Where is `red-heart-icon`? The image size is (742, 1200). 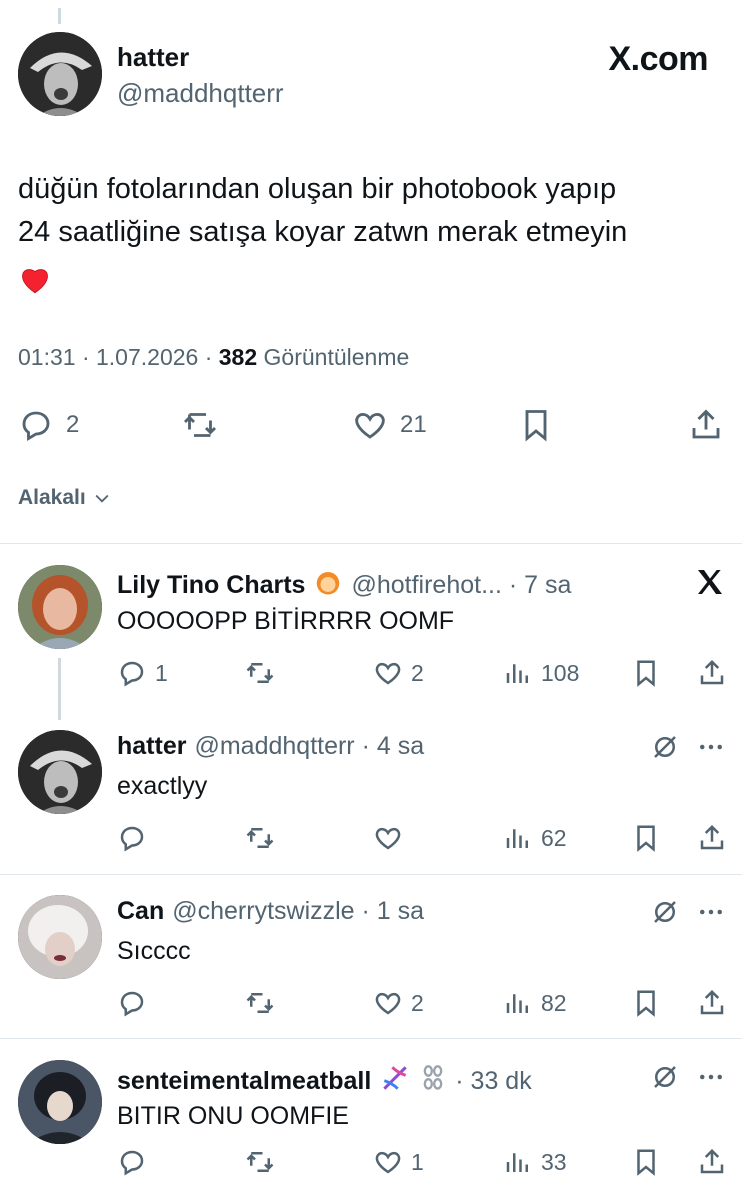 red-heart-icon is located at coordinates (35, 281).